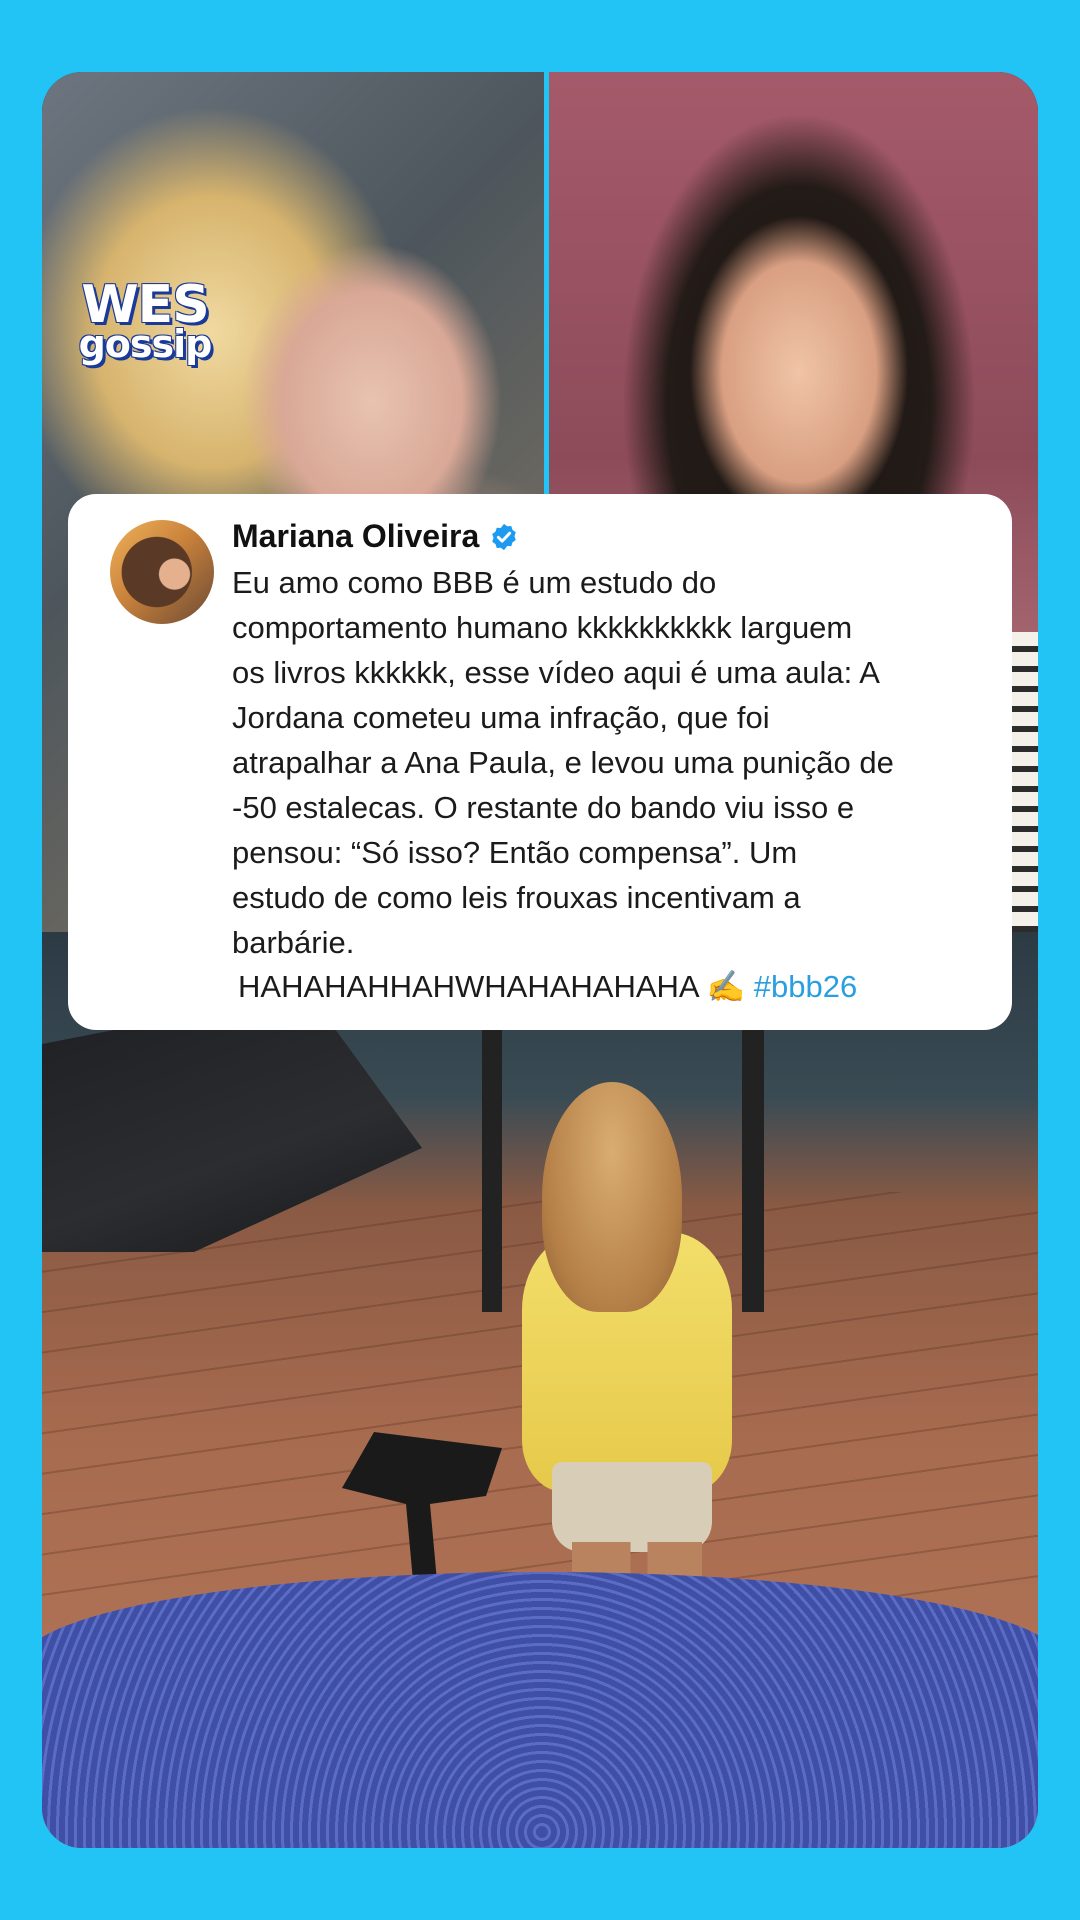 This screenshot has height=1920, width=1080. I want to click on author-avatar, so click(162, 572).